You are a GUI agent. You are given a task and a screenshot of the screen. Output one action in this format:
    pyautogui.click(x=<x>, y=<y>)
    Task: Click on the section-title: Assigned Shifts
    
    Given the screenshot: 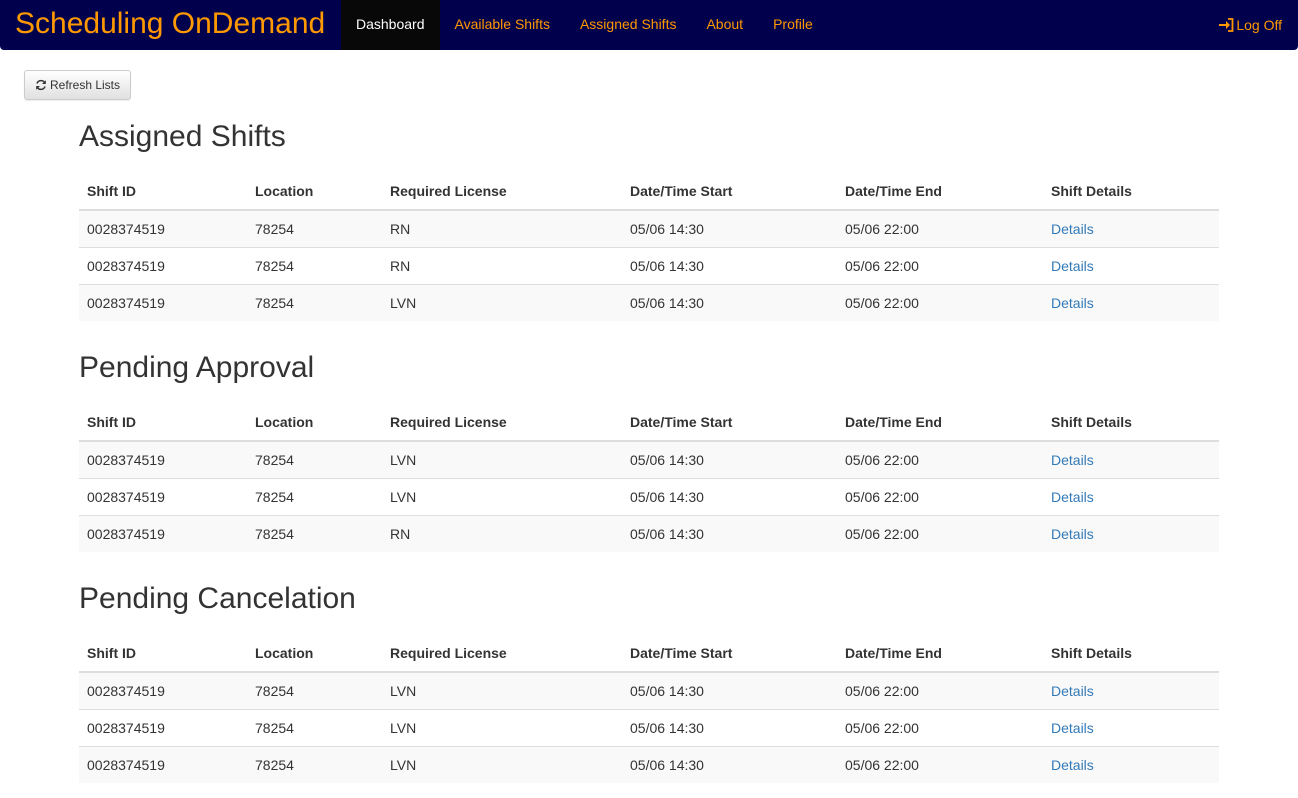 What is the action you would take?
    pyautogui.click(x=182, y=136)
    